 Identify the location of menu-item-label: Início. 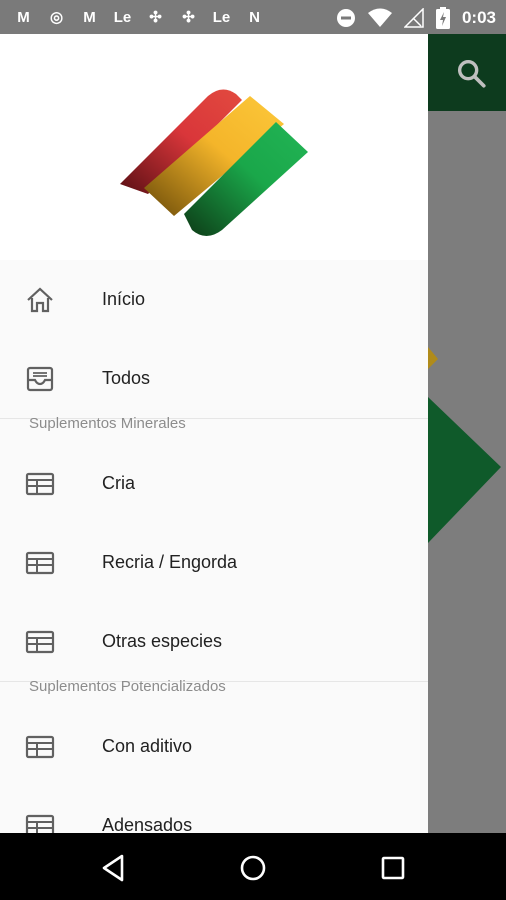
(124, 299).